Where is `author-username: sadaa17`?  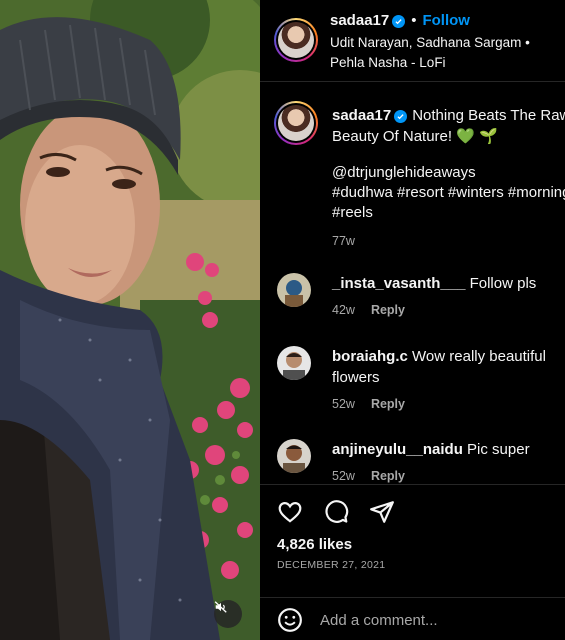 author-username: sadaa17 is located at coordinates (359, 20).